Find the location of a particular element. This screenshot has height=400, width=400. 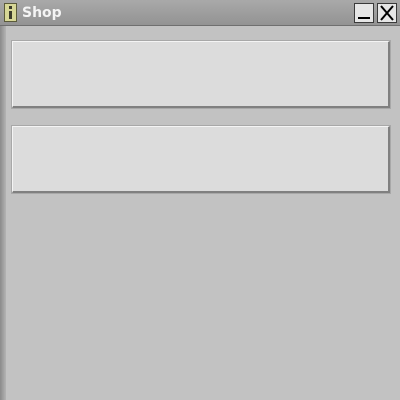

title-bar: Shop is located at coordinates (200, 13).